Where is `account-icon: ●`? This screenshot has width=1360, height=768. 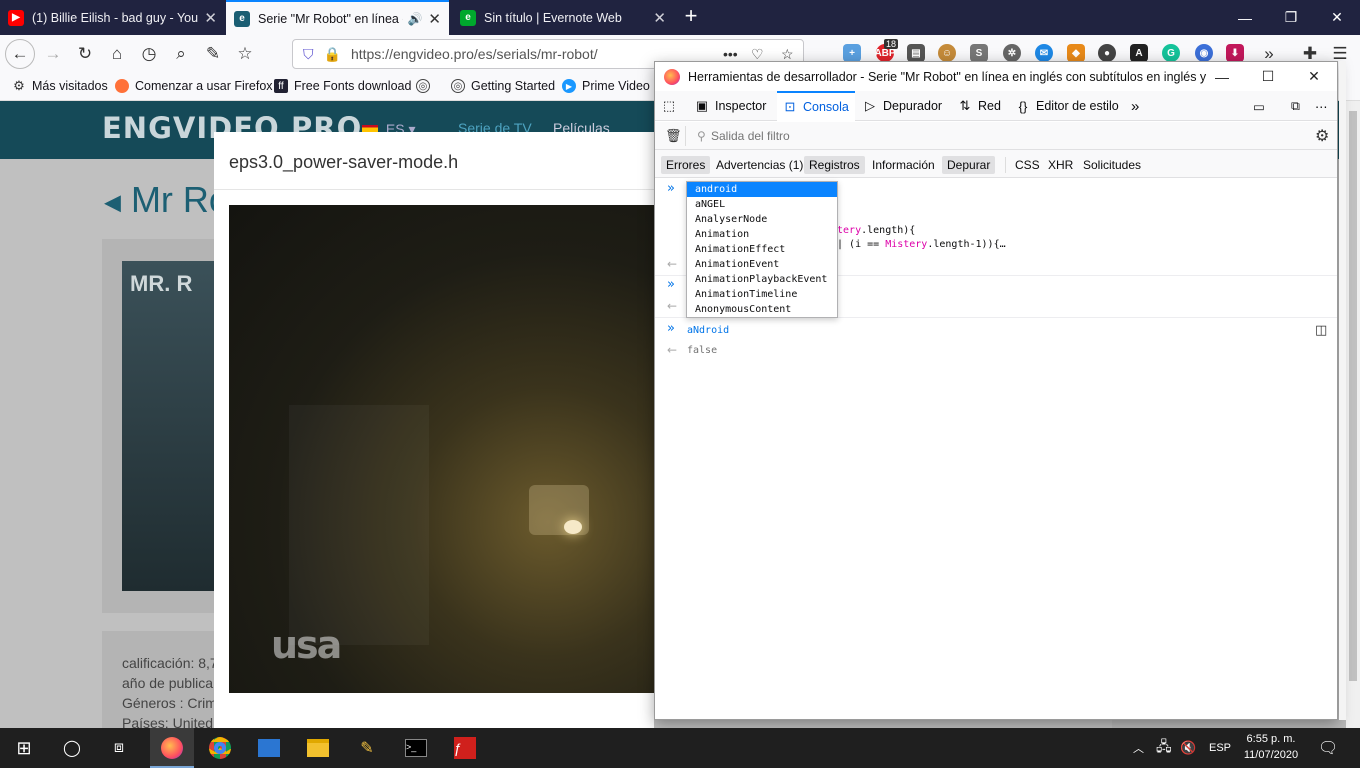 account-icon: ● is located at coordinates (1107, 53).